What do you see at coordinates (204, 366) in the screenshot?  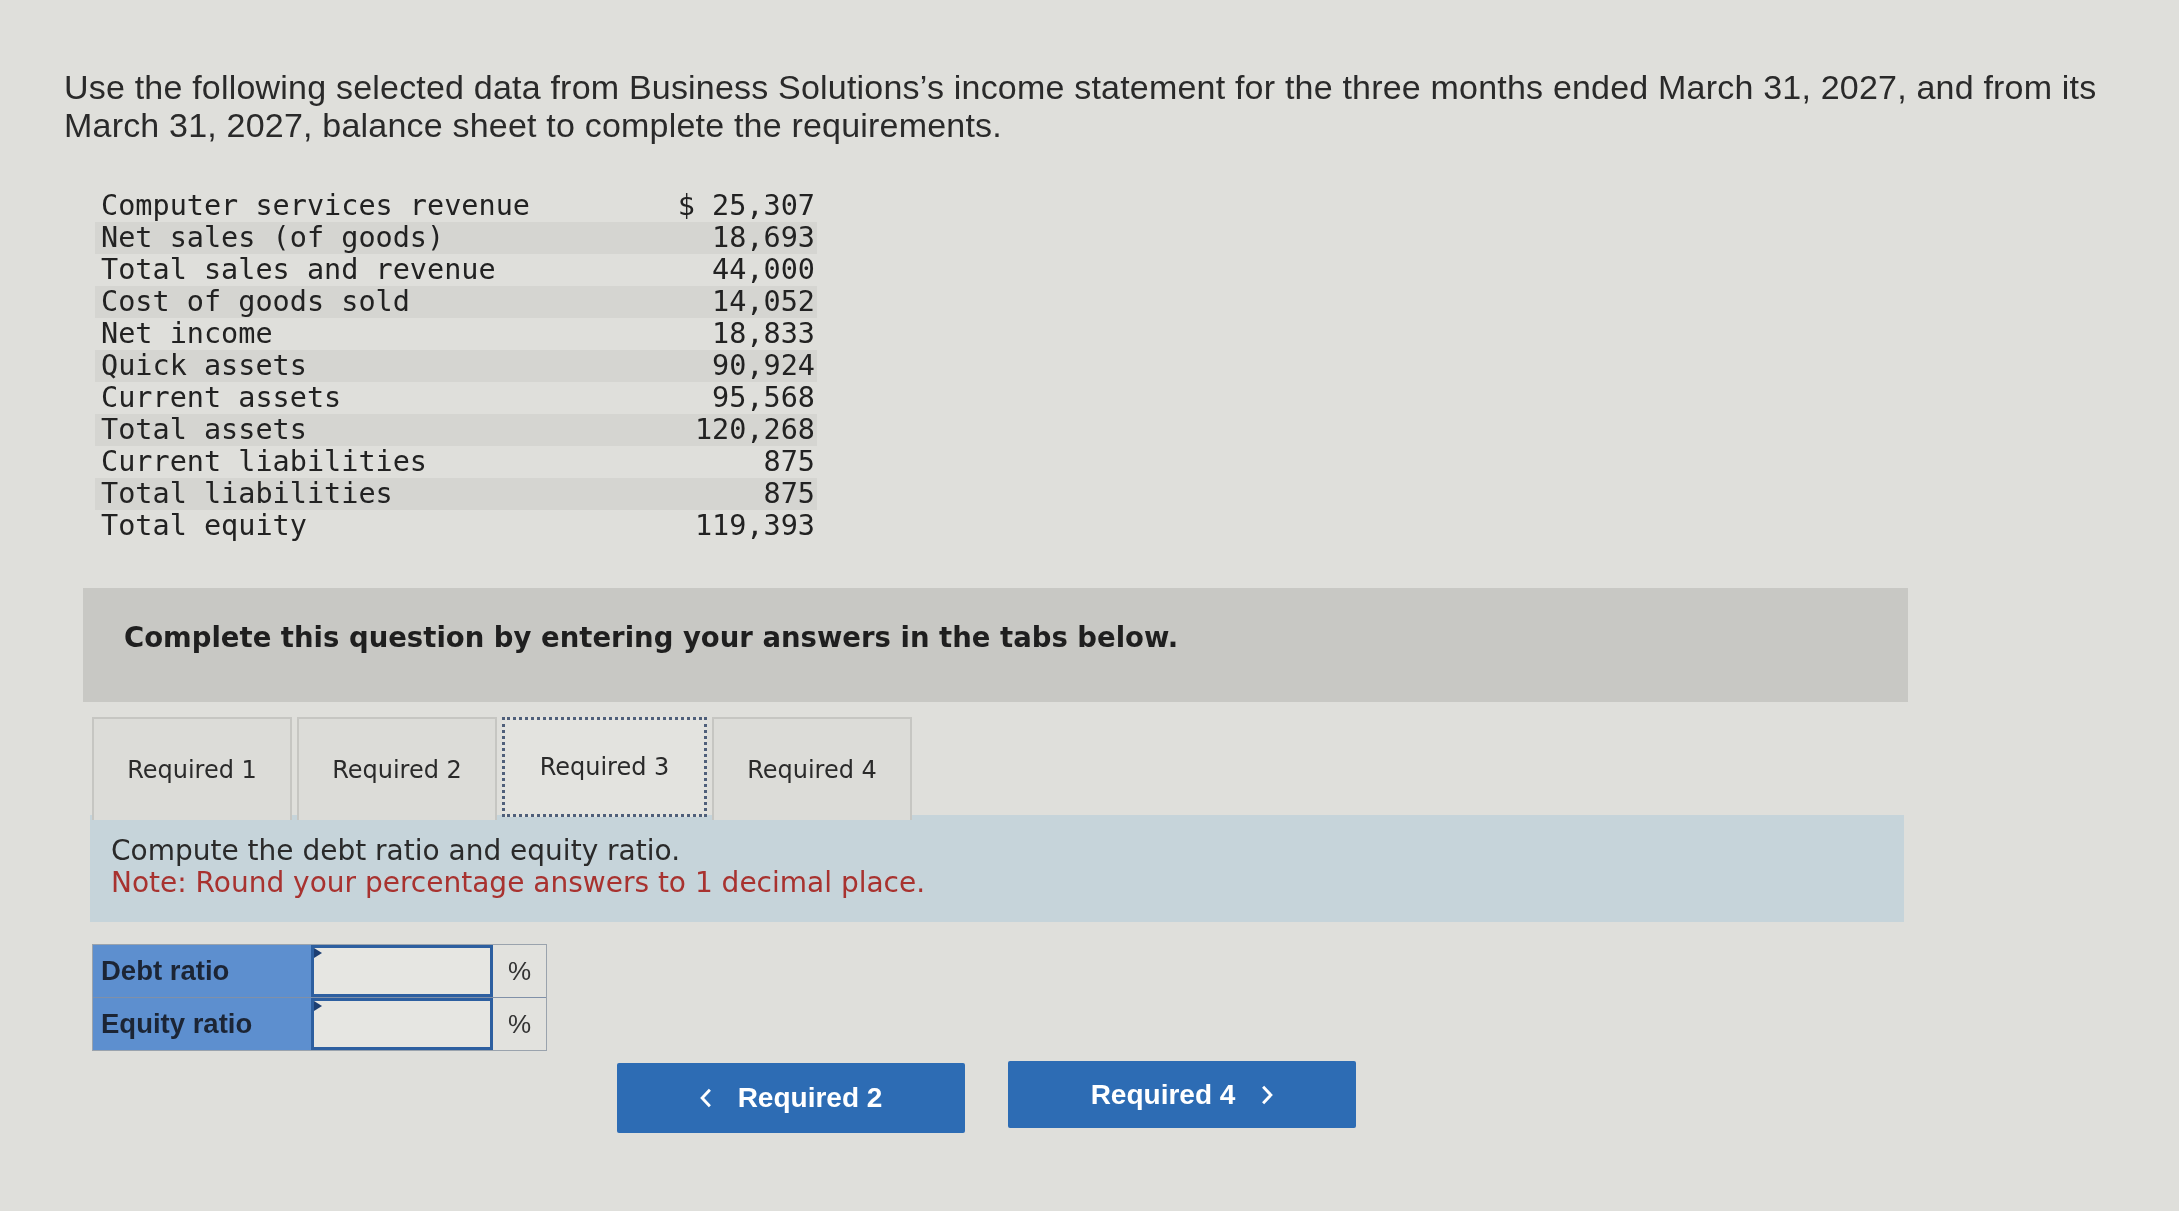 I see `data-label: Quick assets` at bounding box center [204, 366].